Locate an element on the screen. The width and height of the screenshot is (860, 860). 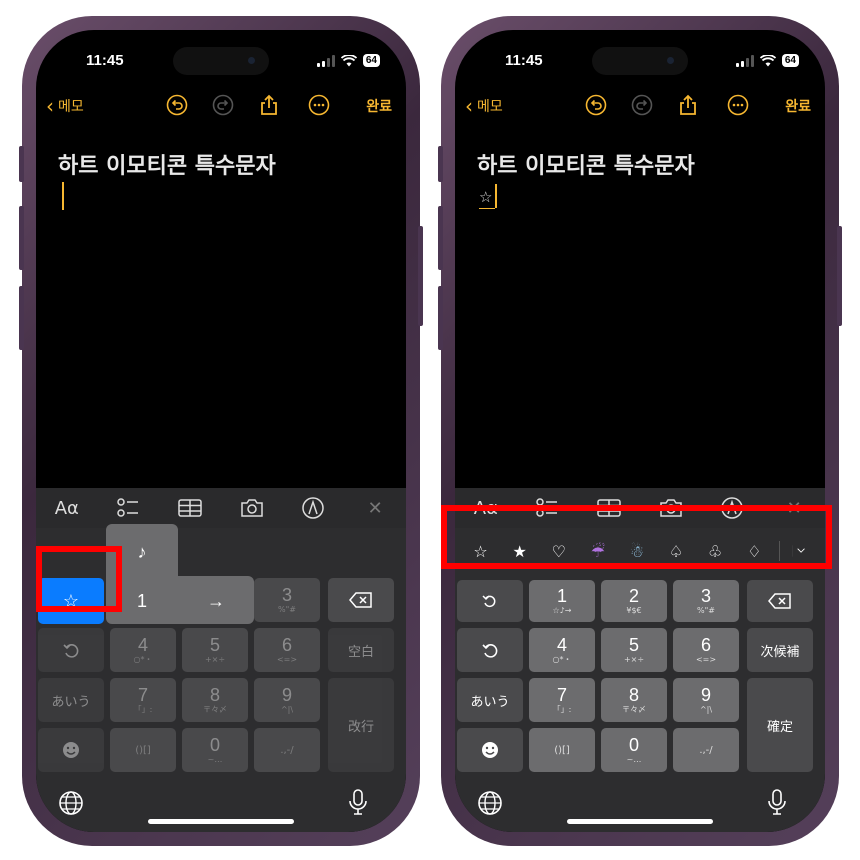
back-label: 메모 is located at coordinates (71, 107).